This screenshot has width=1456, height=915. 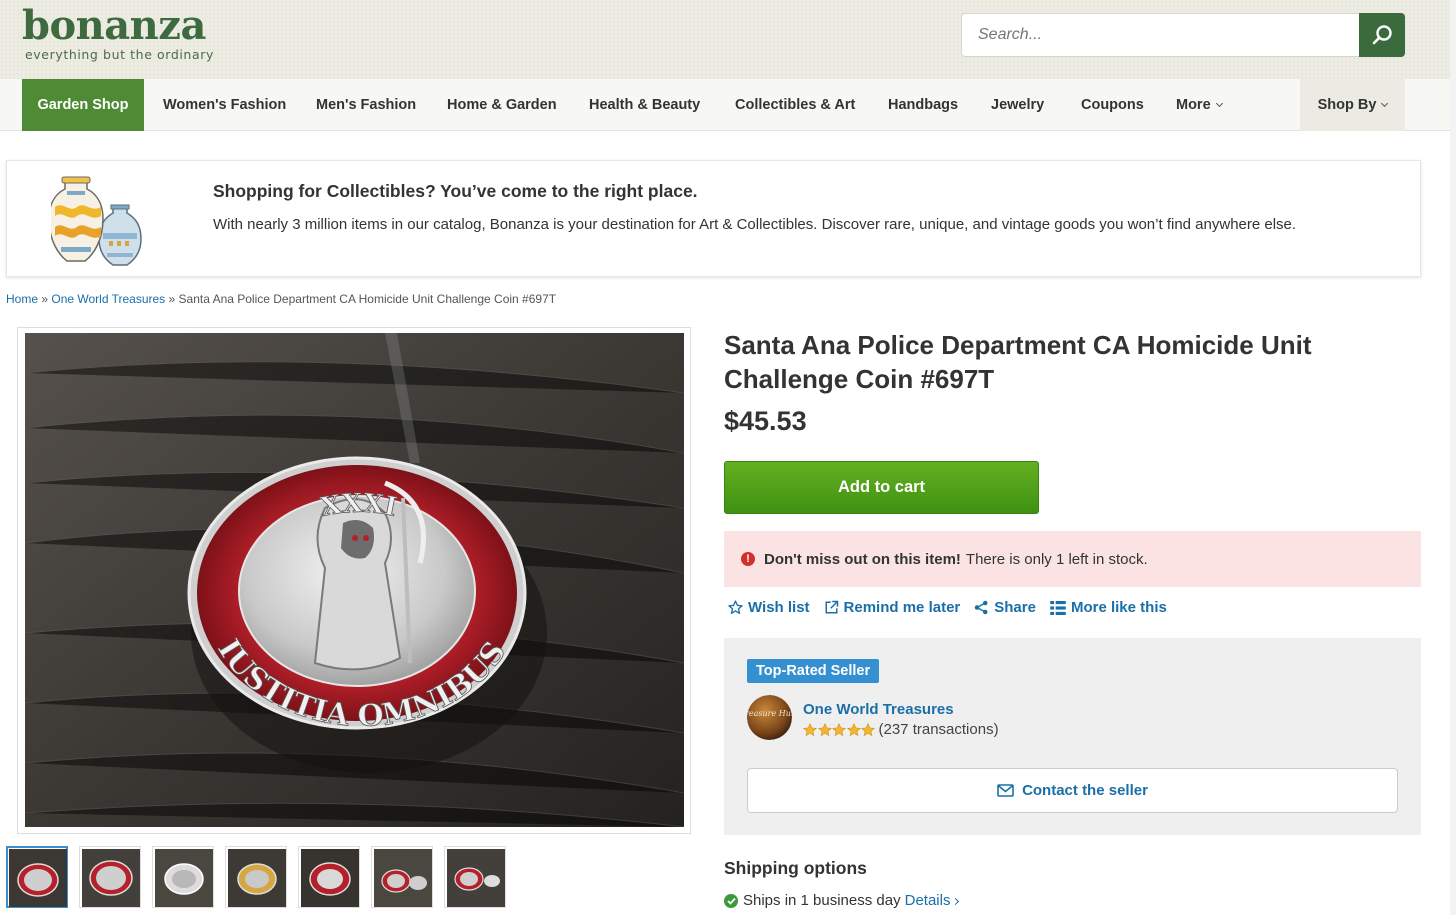 I want to click on logo-text: bonanza, so click(x=114, y=25).